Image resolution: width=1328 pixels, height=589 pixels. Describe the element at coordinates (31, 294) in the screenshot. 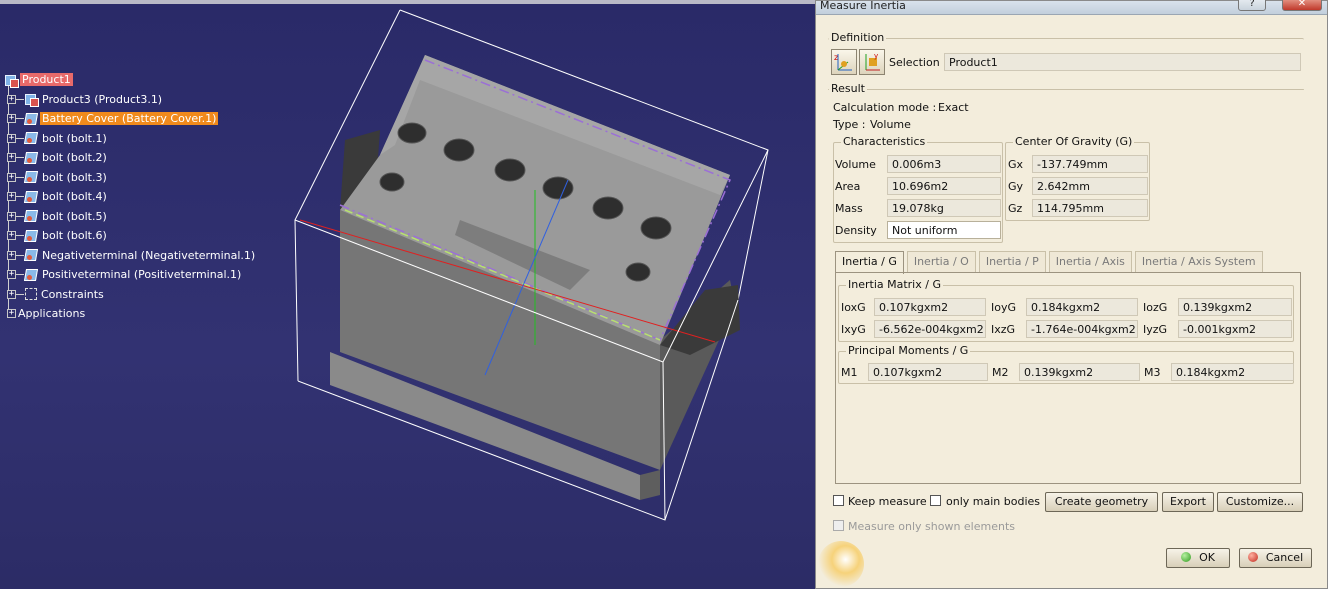

I see `constraints-icon` at that location.